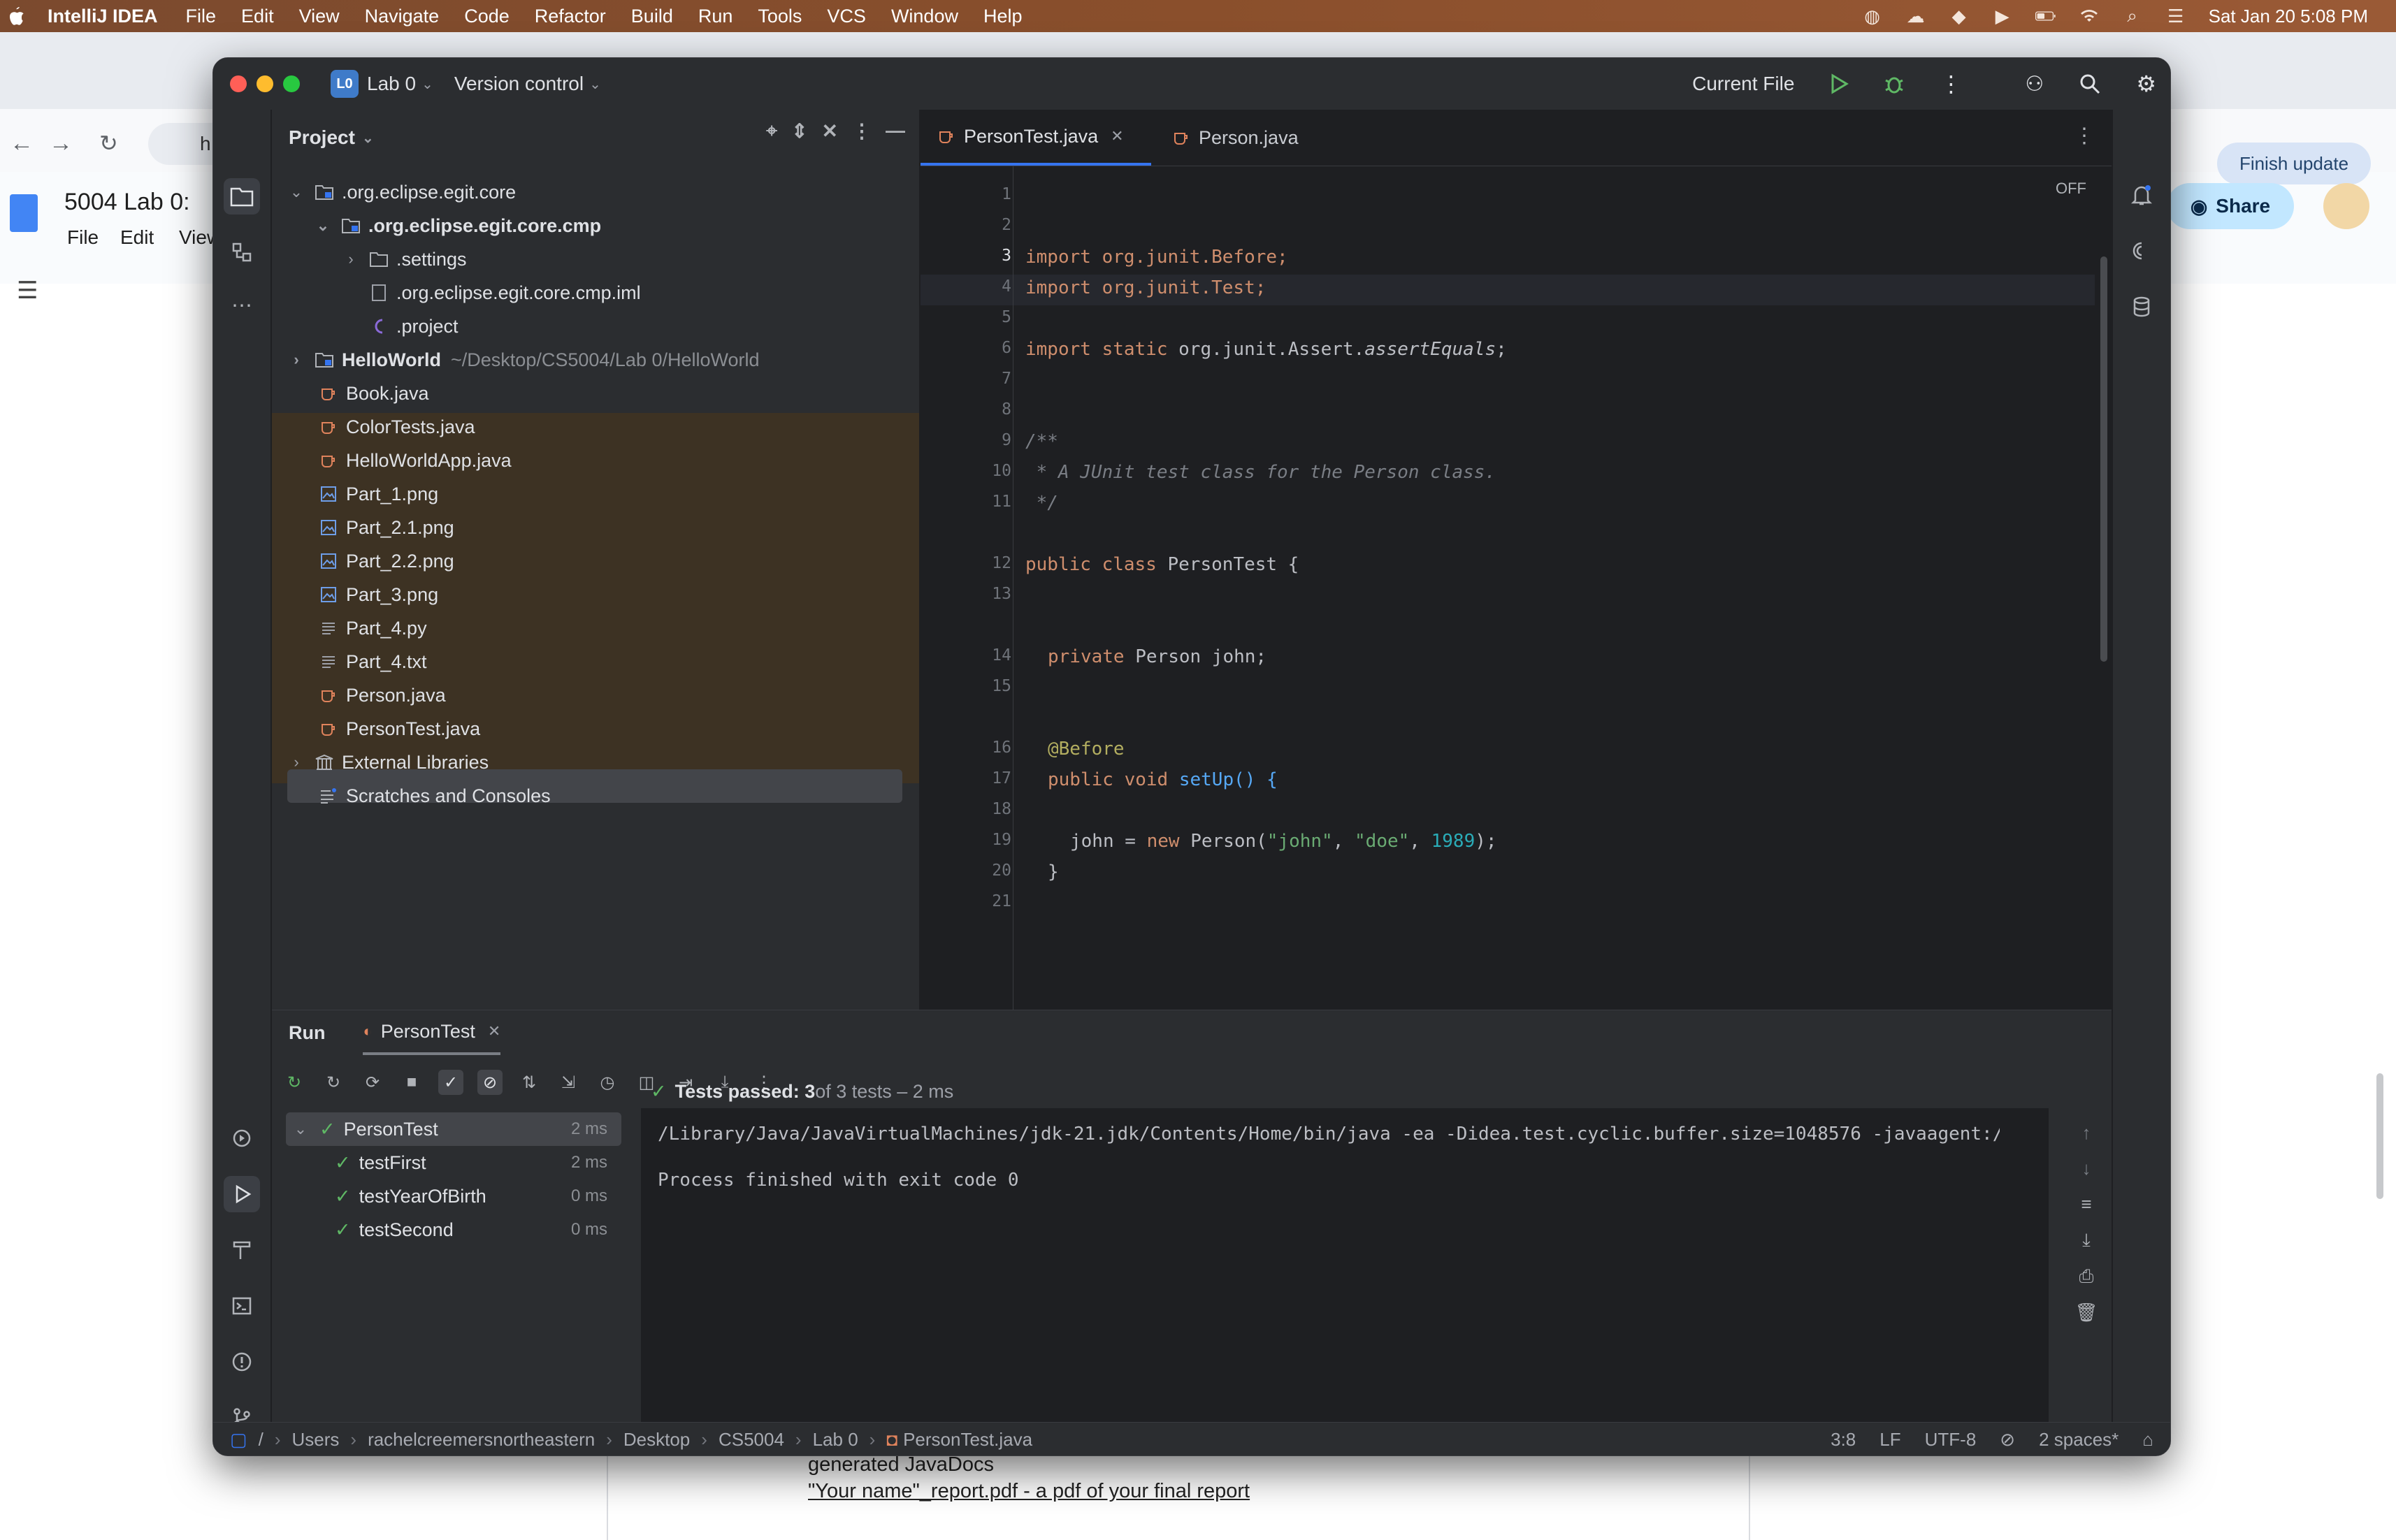 This screenshot has width=2396, height=1540. Describe the element at coordinates (322, 137) in the screenshot. I see `project-panel-title: Project` at that location.